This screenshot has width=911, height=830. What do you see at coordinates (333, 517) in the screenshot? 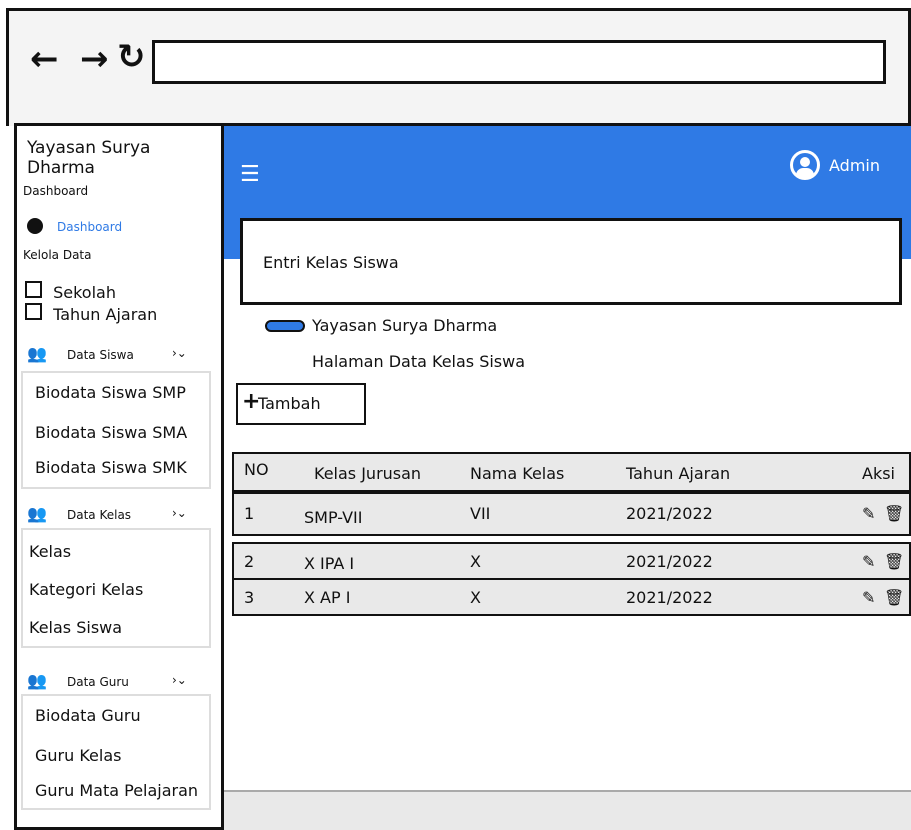
I see `cell-kelas-jurusan: SMP-VII` at bounding box center [333, 517].